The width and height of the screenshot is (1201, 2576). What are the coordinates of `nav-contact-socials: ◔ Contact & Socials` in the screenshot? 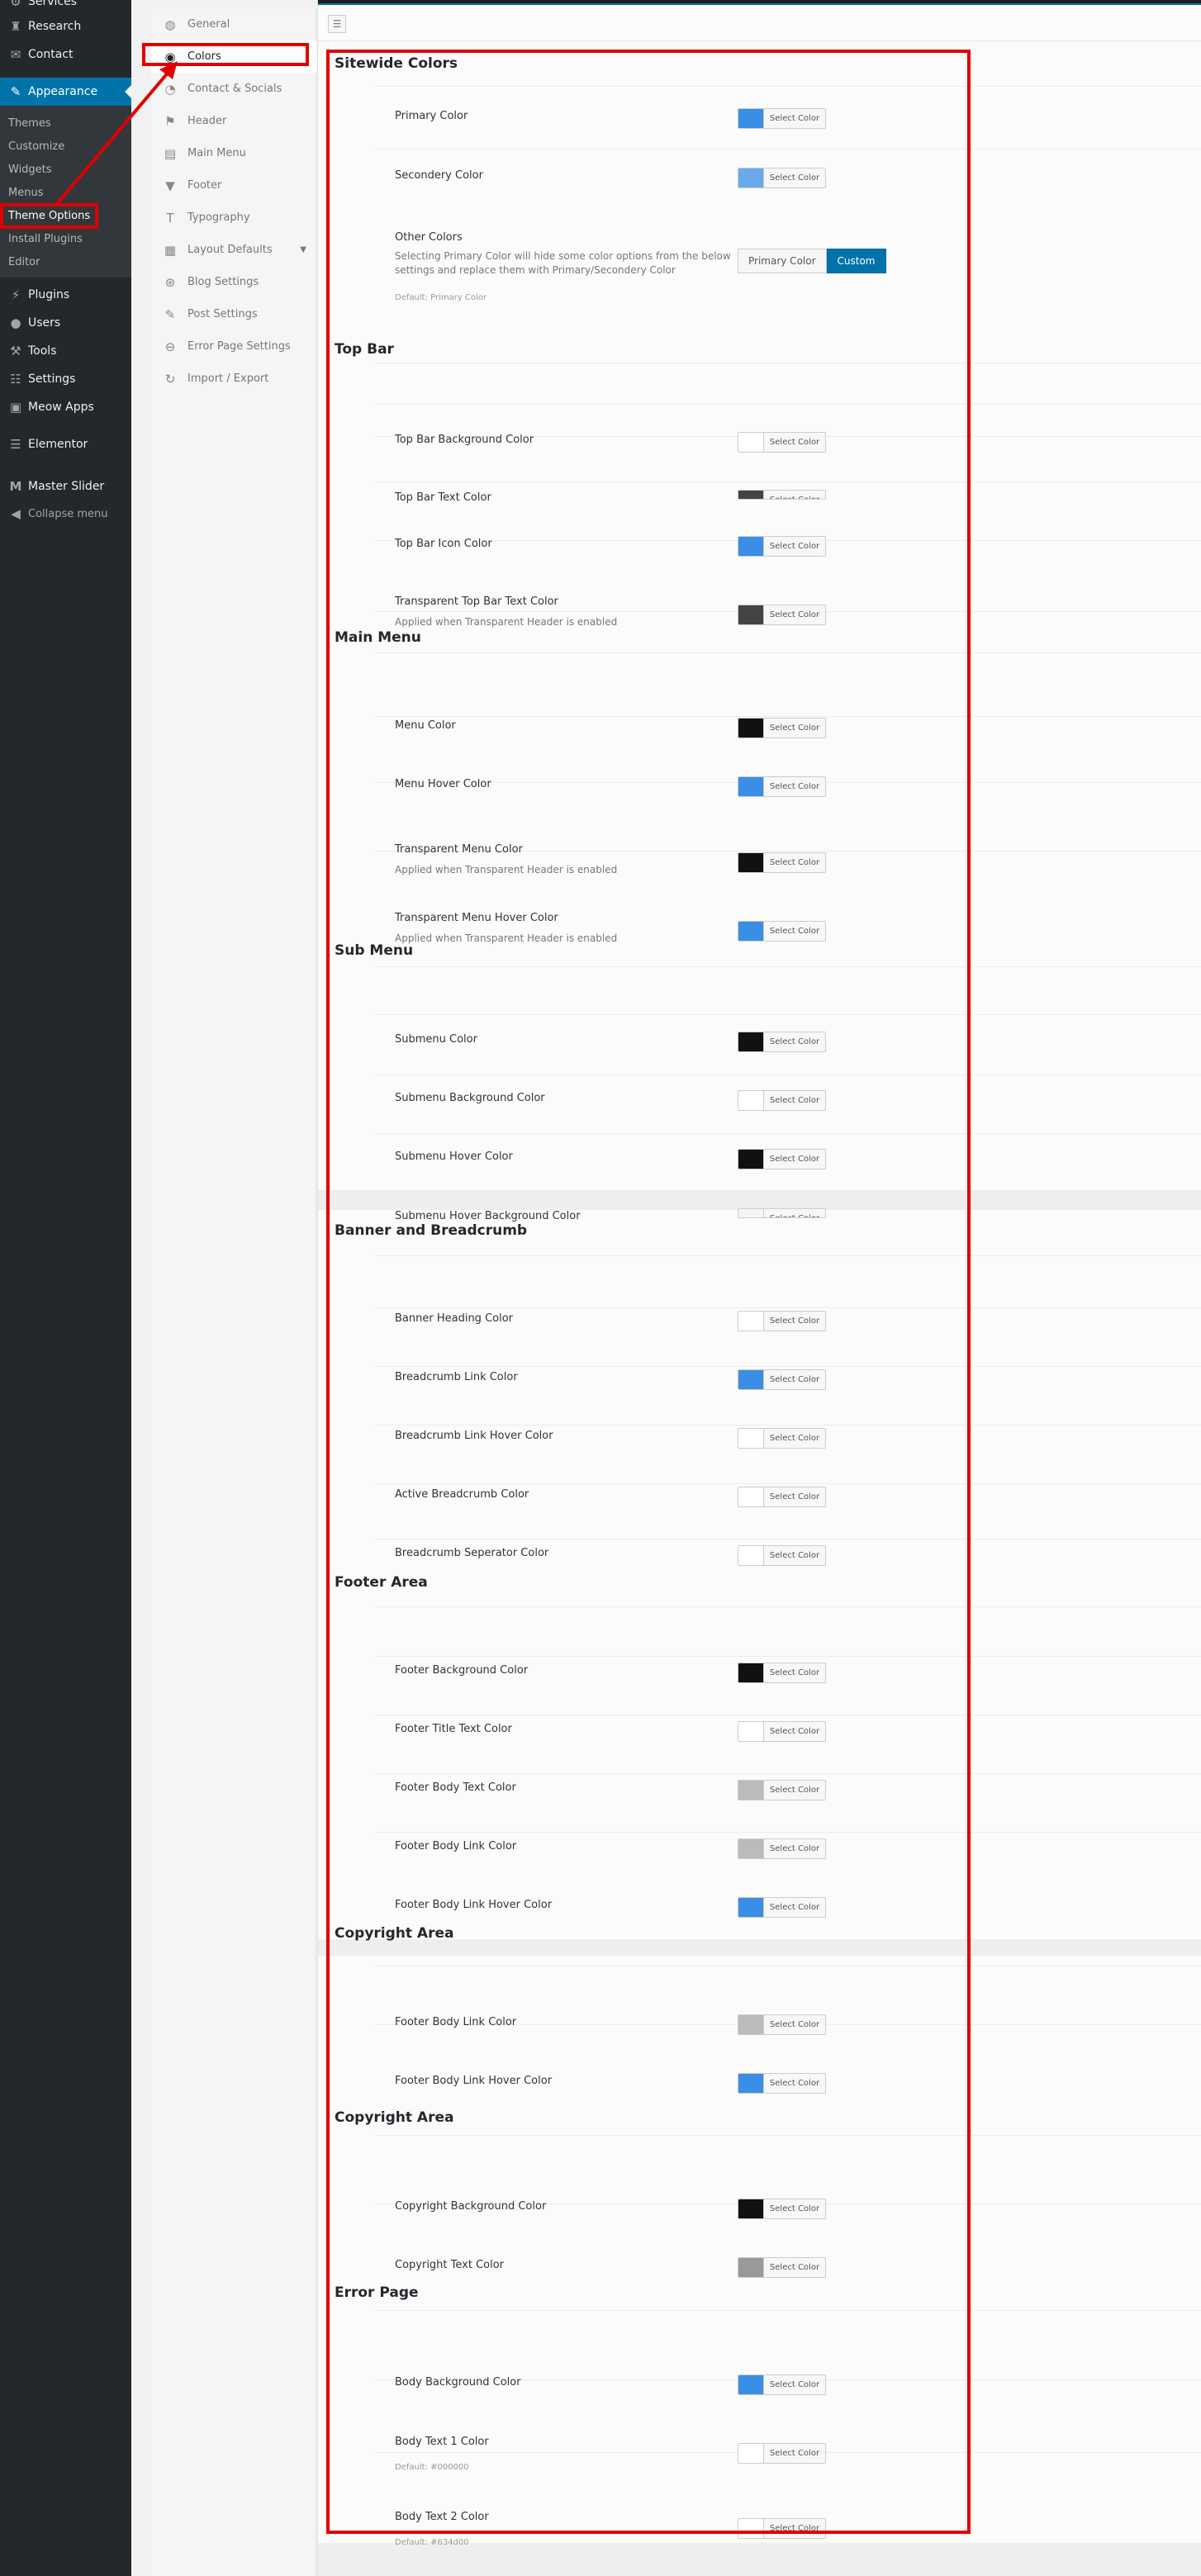 It's located at (233, 89).